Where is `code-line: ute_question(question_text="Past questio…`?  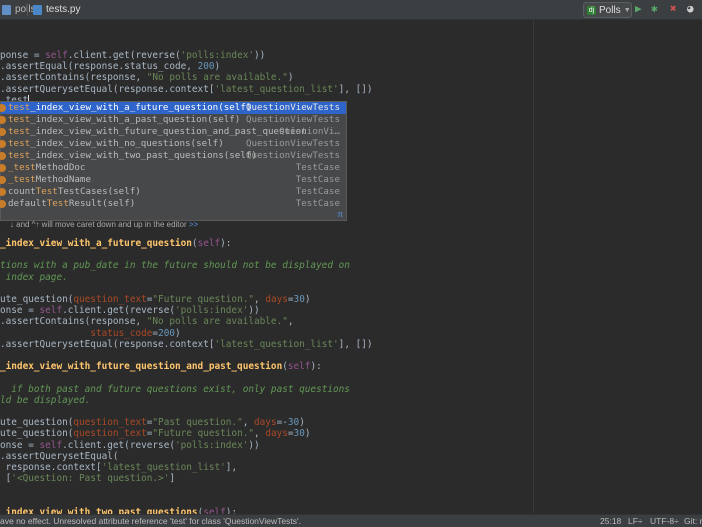
code-line: ute_question(question_text="Past questio… is located at coordinates (152, 423).